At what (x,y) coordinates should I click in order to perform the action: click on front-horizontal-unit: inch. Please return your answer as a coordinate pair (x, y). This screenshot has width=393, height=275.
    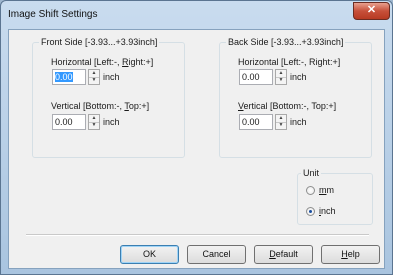
    Looking at the image, I should click on (111, 77).